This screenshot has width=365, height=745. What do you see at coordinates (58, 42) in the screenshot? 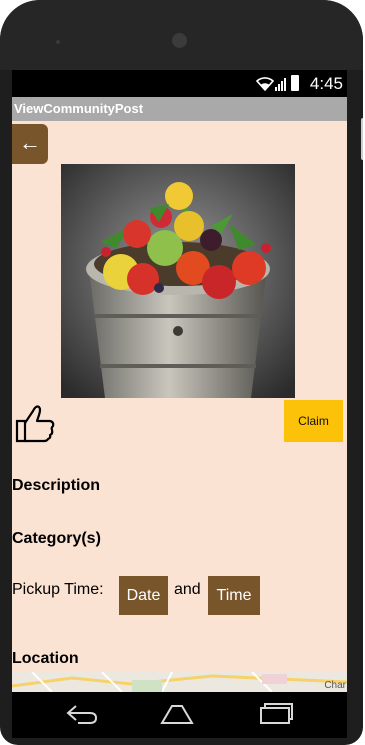
I see `sensor-dot` at bounding box center [58, 42].